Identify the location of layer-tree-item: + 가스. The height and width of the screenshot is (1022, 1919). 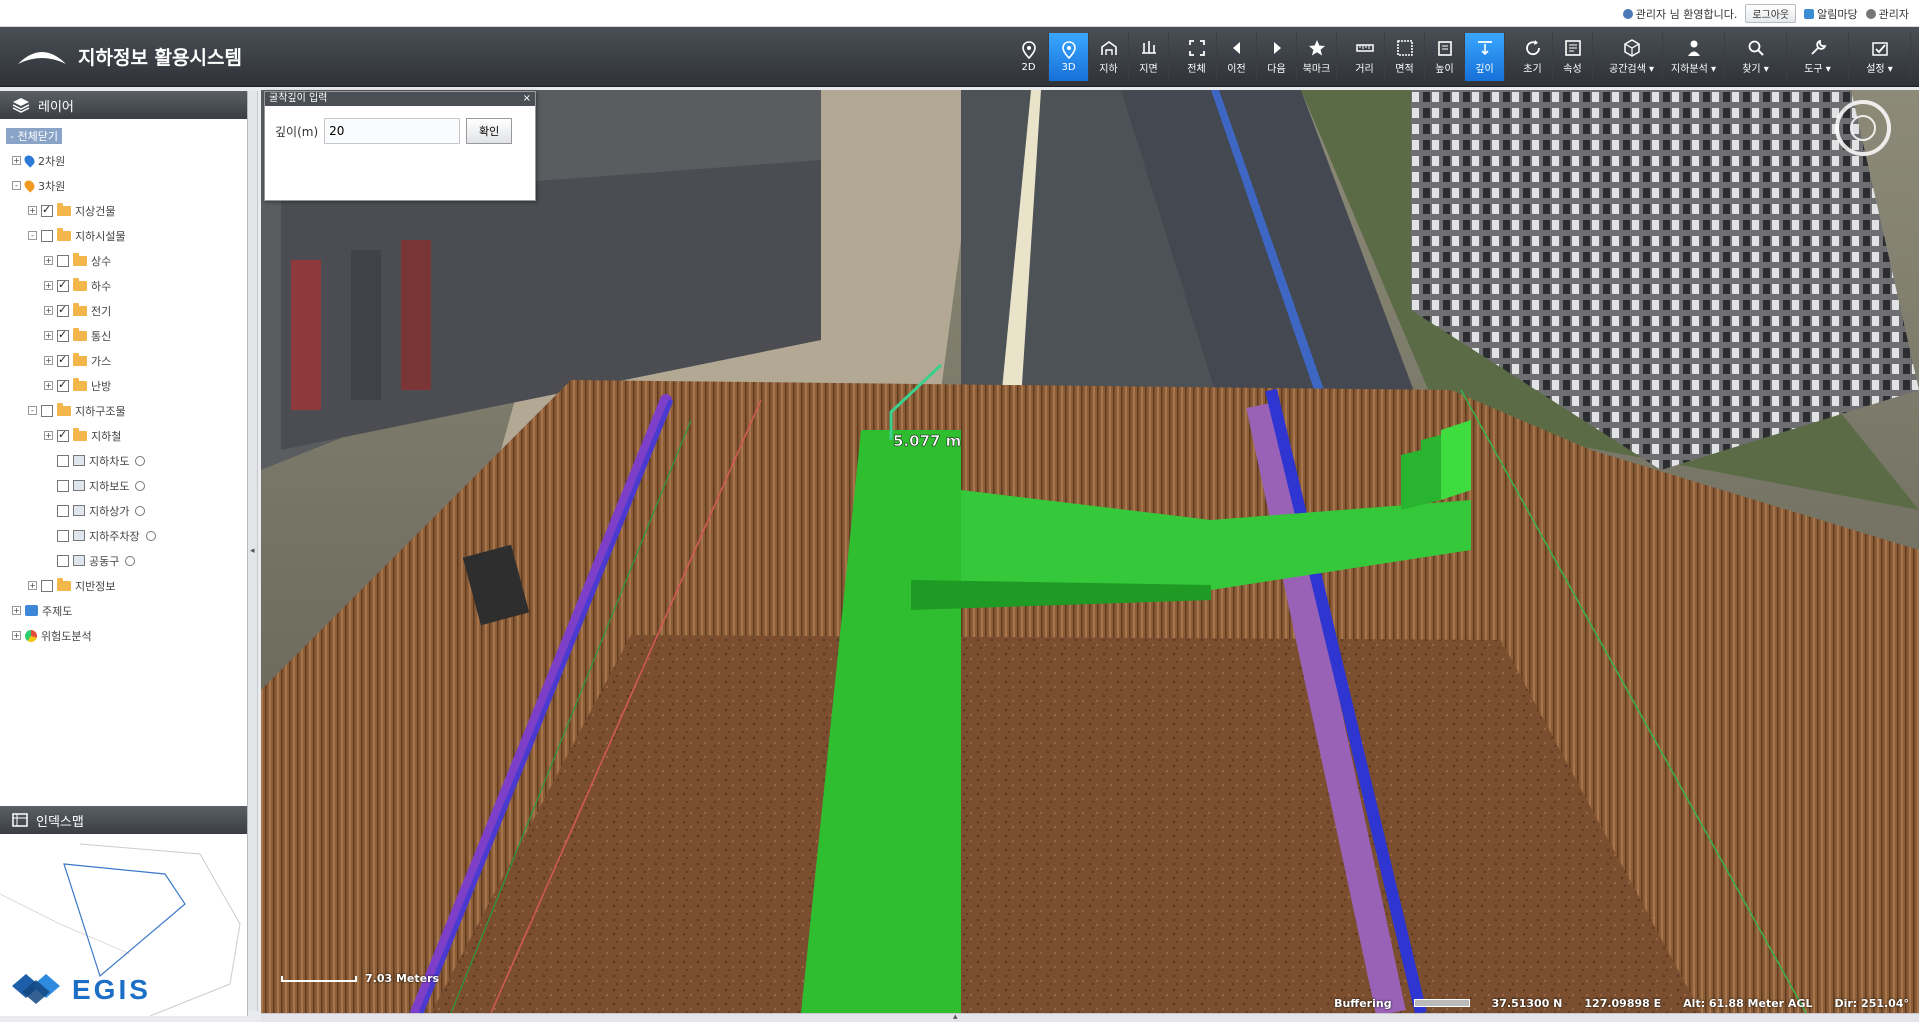
(123, 360).